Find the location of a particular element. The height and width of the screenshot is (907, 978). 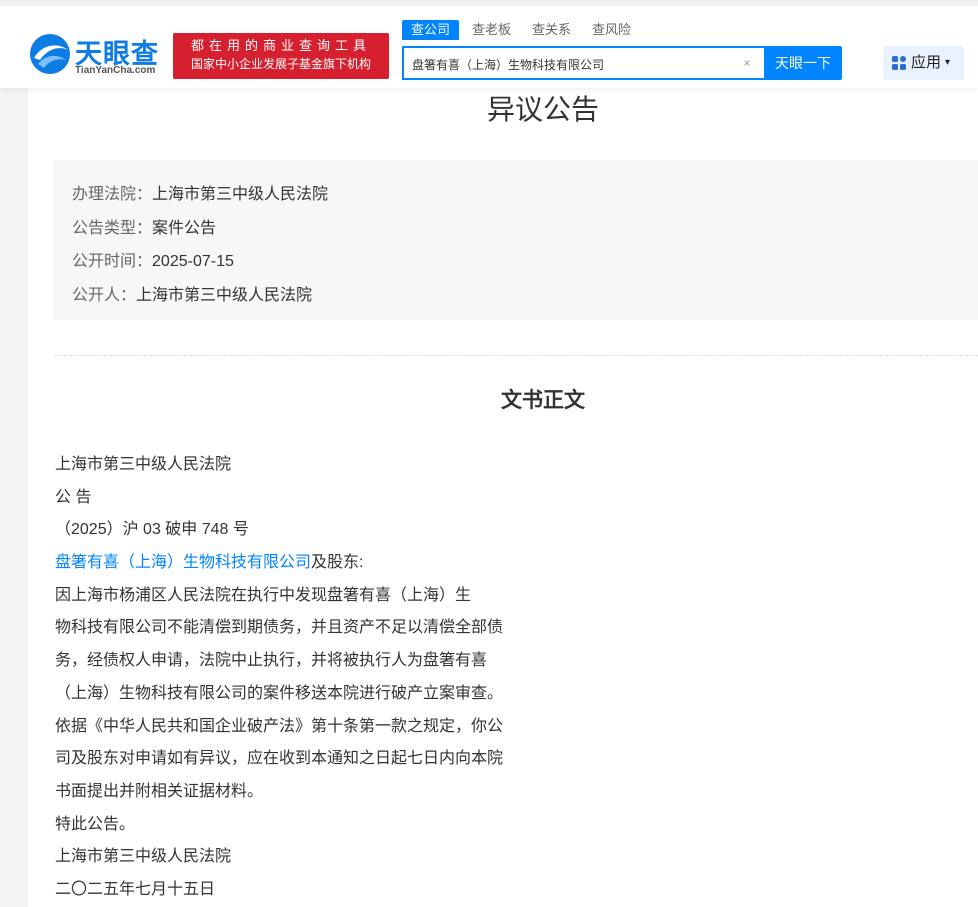

body-line: （2025）沪 03 破申 748 号 is located at coordinates (152, 530).